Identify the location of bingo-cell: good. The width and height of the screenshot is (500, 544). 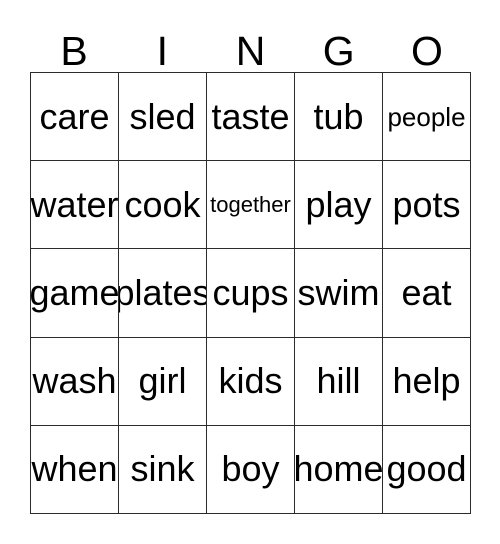
(427, 469).